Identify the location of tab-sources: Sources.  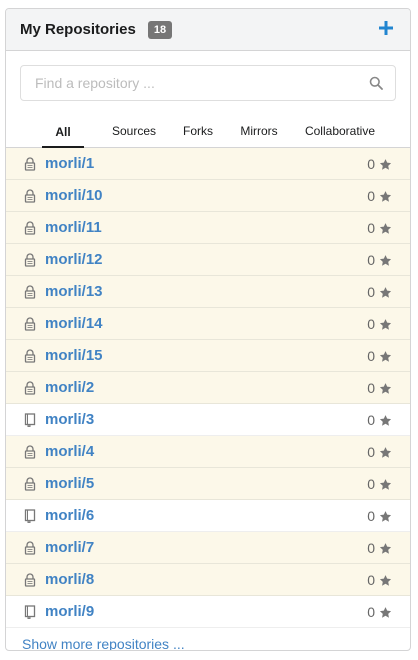
(134, 135).